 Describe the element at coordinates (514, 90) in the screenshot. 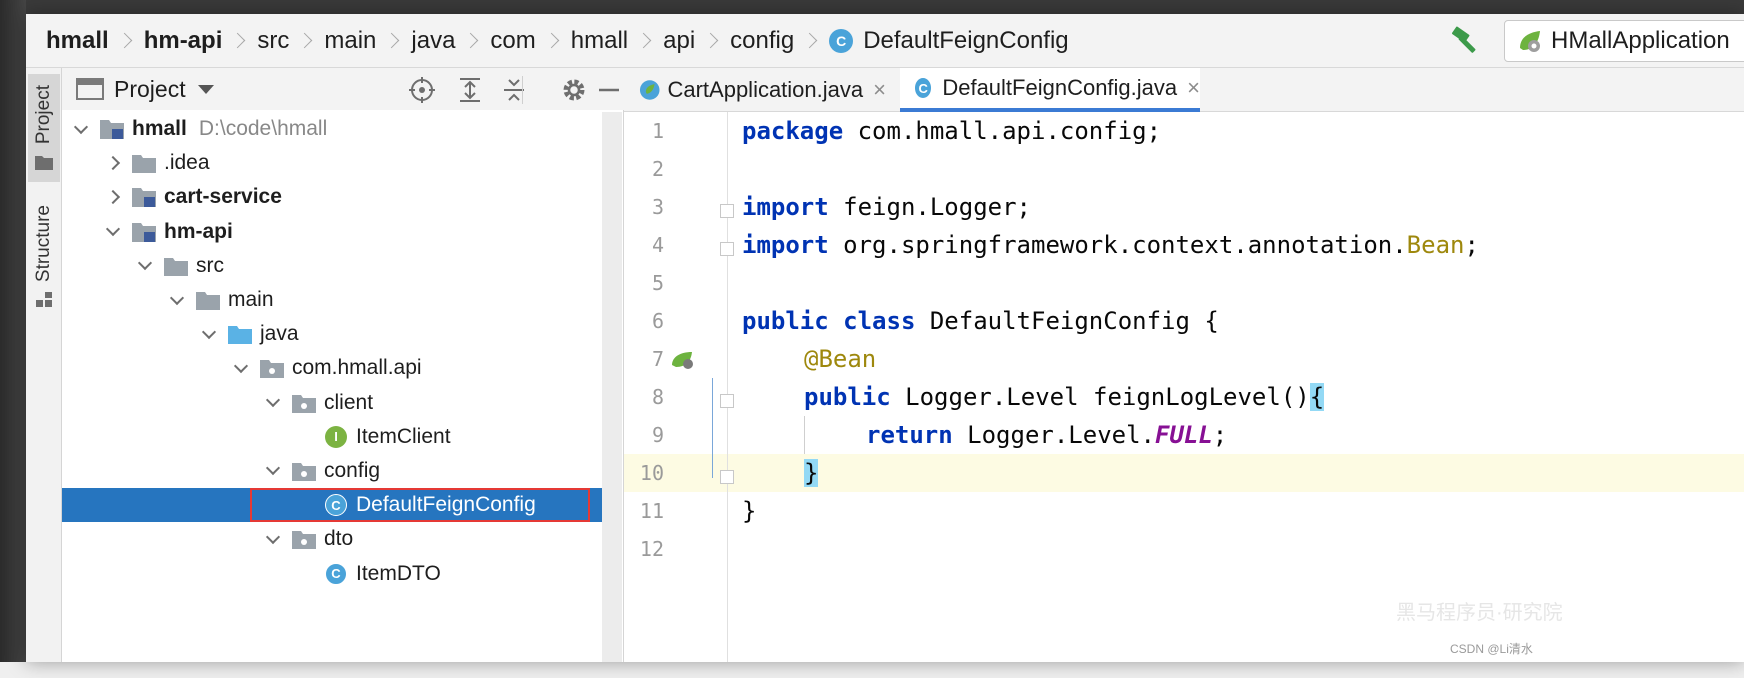

I see `collapse-all-icon` at that location.